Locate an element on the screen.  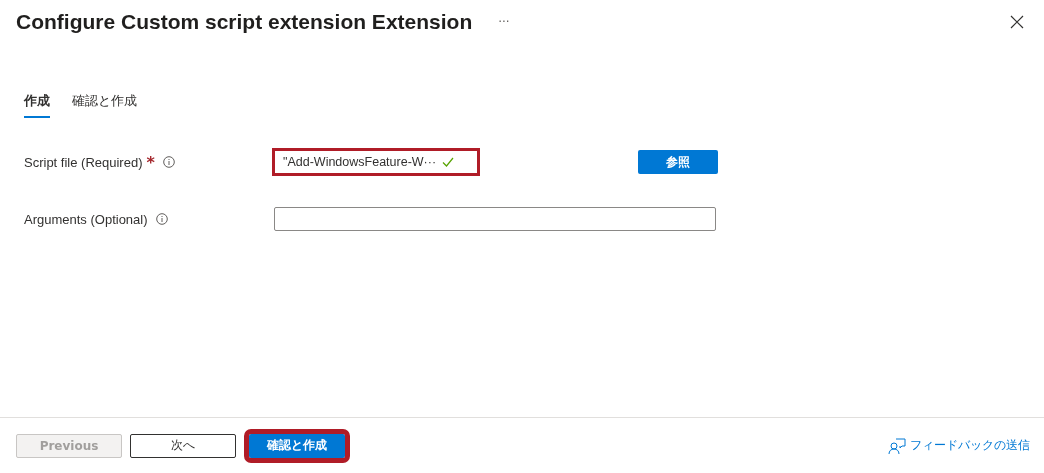
field-label: Script file (Required) is located at coordinates (83, 162).